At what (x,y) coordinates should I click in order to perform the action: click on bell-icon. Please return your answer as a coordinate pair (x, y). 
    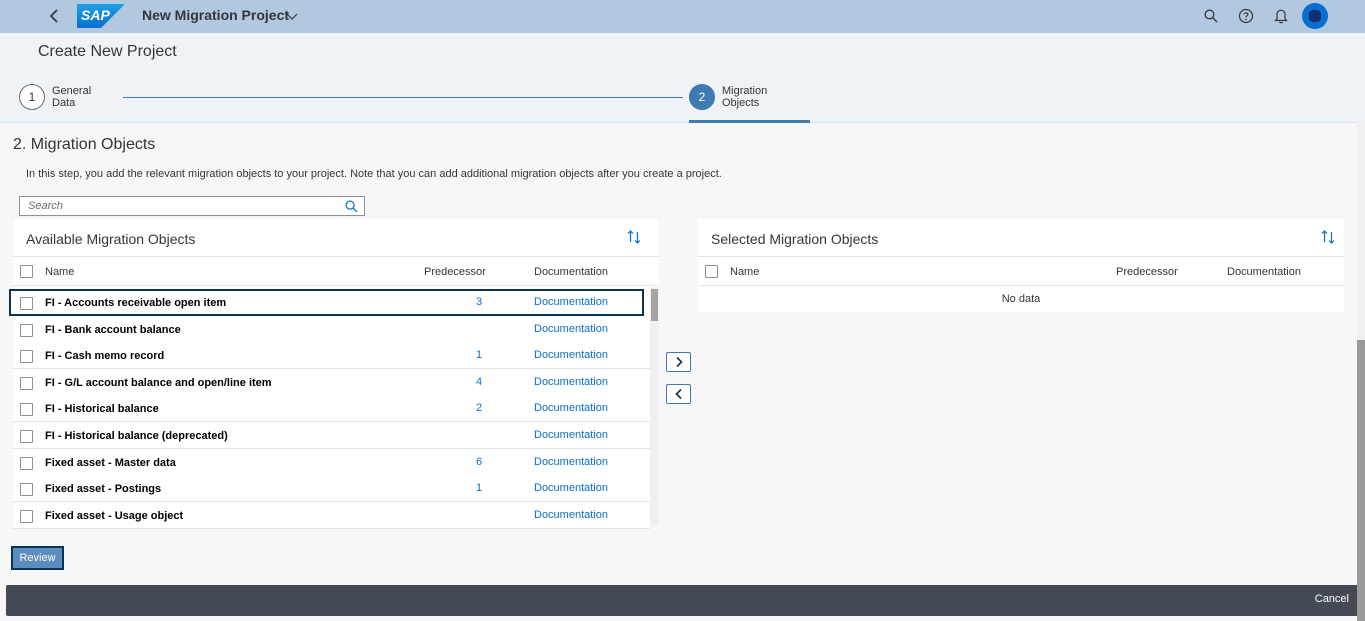
    Looking at the image, I should click on (1281, 16).